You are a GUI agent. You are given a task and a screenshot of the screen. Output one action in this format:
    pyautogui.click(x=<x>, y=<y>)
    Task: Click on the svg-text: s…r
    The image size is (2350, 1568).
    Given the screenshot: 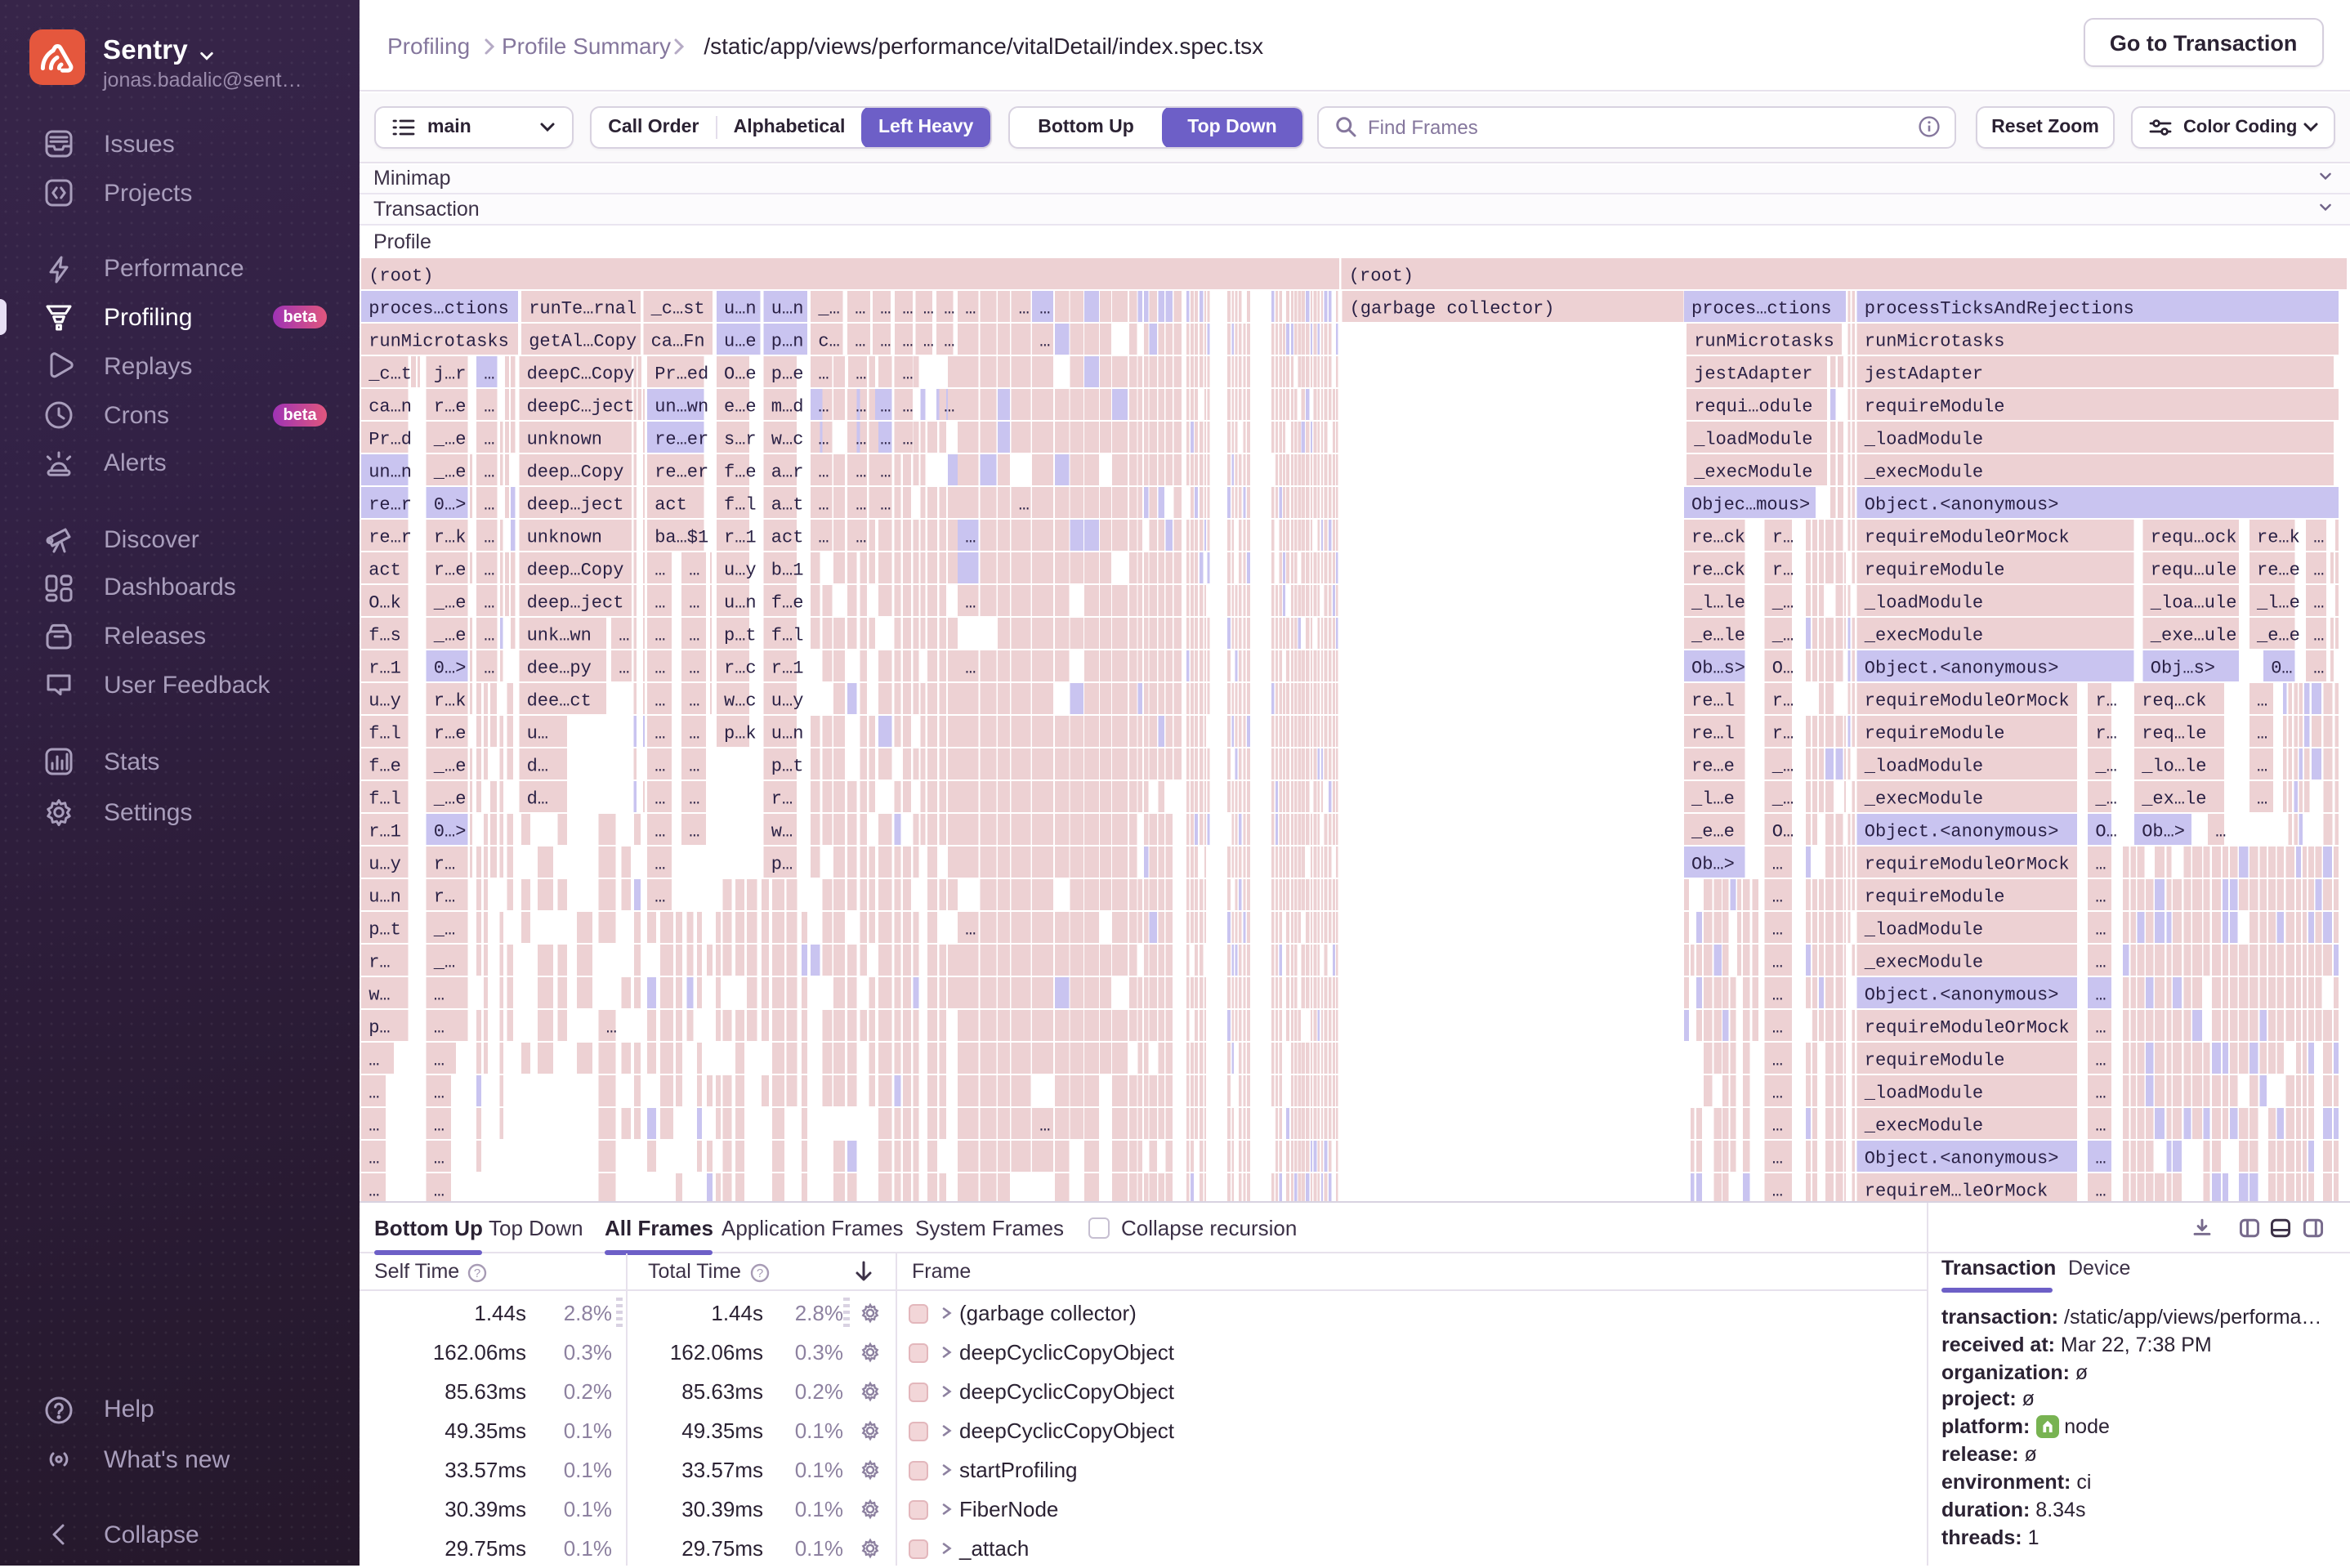 What is the action you would take?
    pyautogui.click(x=740, y=439)
    